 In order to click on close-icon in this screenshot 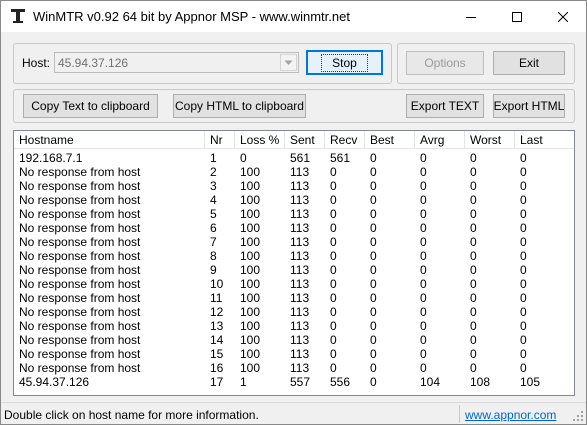, I will do `click(563, 16)`.